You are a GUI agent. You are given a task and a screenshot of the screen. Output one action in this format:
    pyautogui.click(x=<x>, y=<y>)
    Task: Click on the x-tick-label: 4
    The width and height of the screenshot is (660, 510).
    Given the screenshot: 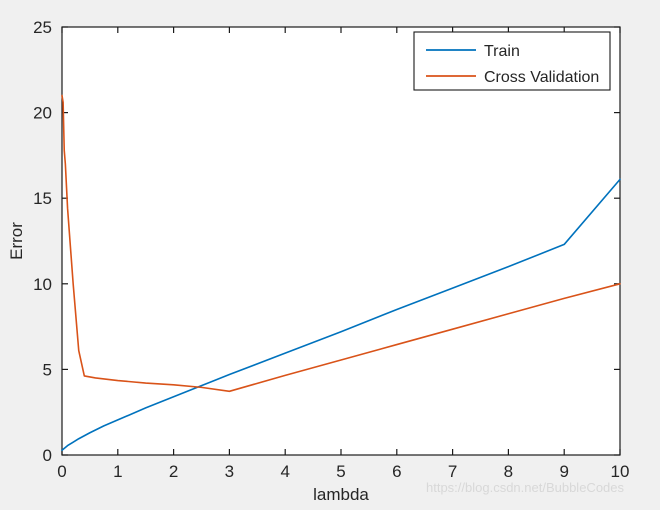 What is the action you would take?
    pyautogui.click(x=284, y=471)
    